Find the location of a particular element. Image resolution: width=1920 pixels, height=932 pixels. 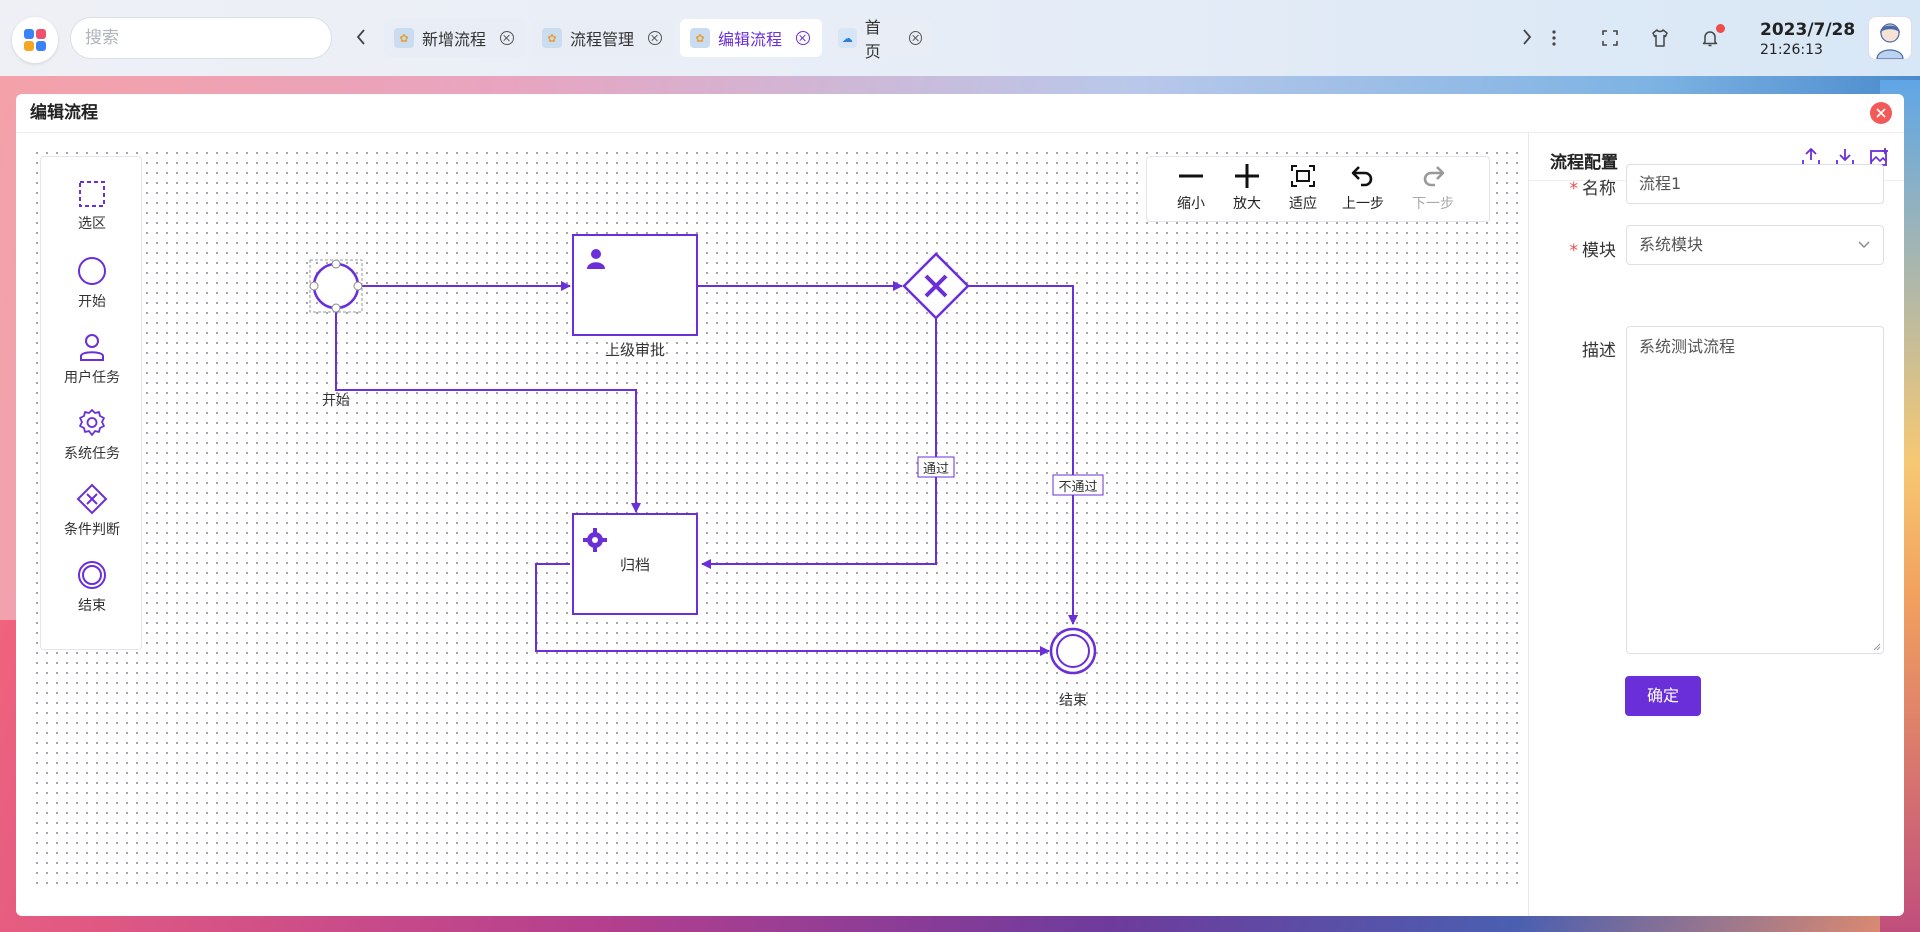

theme-shirt-icon is located at coordinates (1660, 38).